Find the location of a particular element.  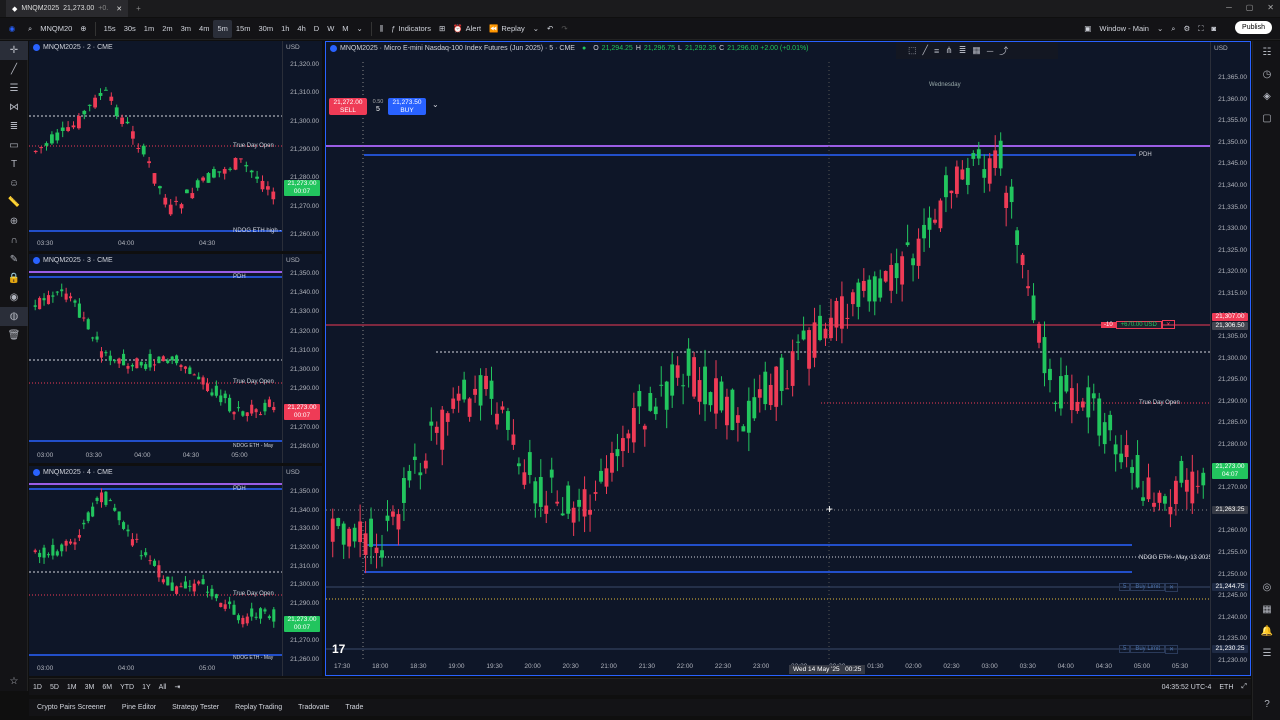

add-symbol-icon: ⊕ is located at coordinates (83, 29).